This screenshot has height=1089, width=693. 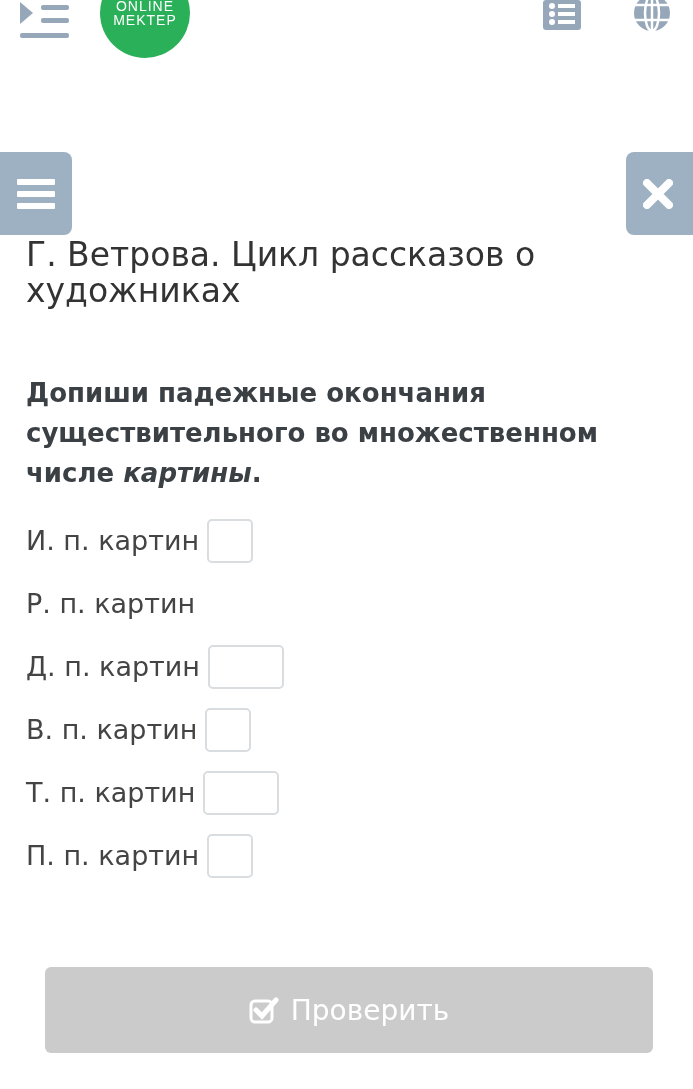 What do you see at coordinates (563, 16) in the screenshot?
I see `list-icon` at bounding box center [563, 16].